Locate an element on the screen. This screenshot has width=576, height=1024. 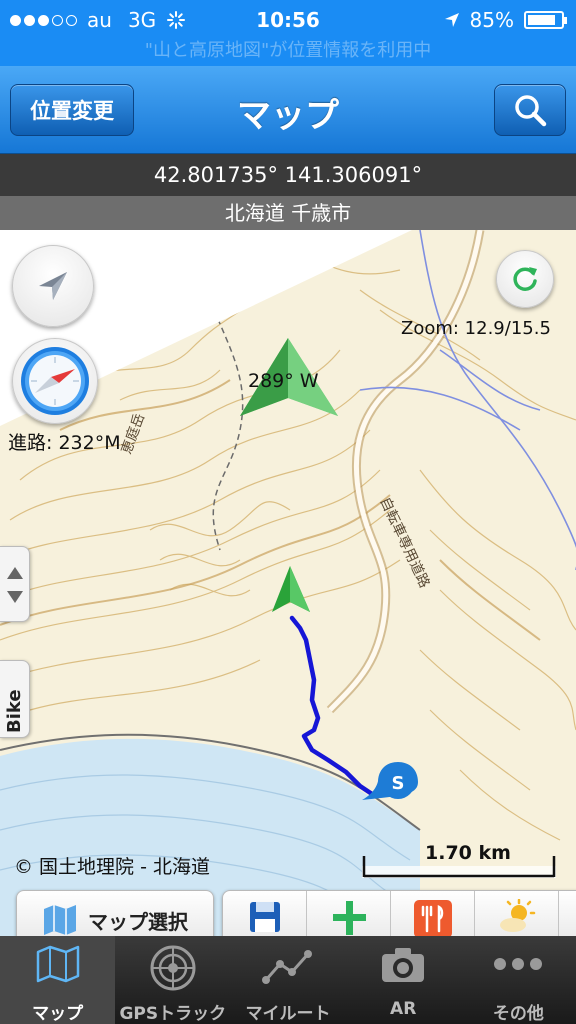
bike-mode-label: Bike is located at coordinates (14, 711).